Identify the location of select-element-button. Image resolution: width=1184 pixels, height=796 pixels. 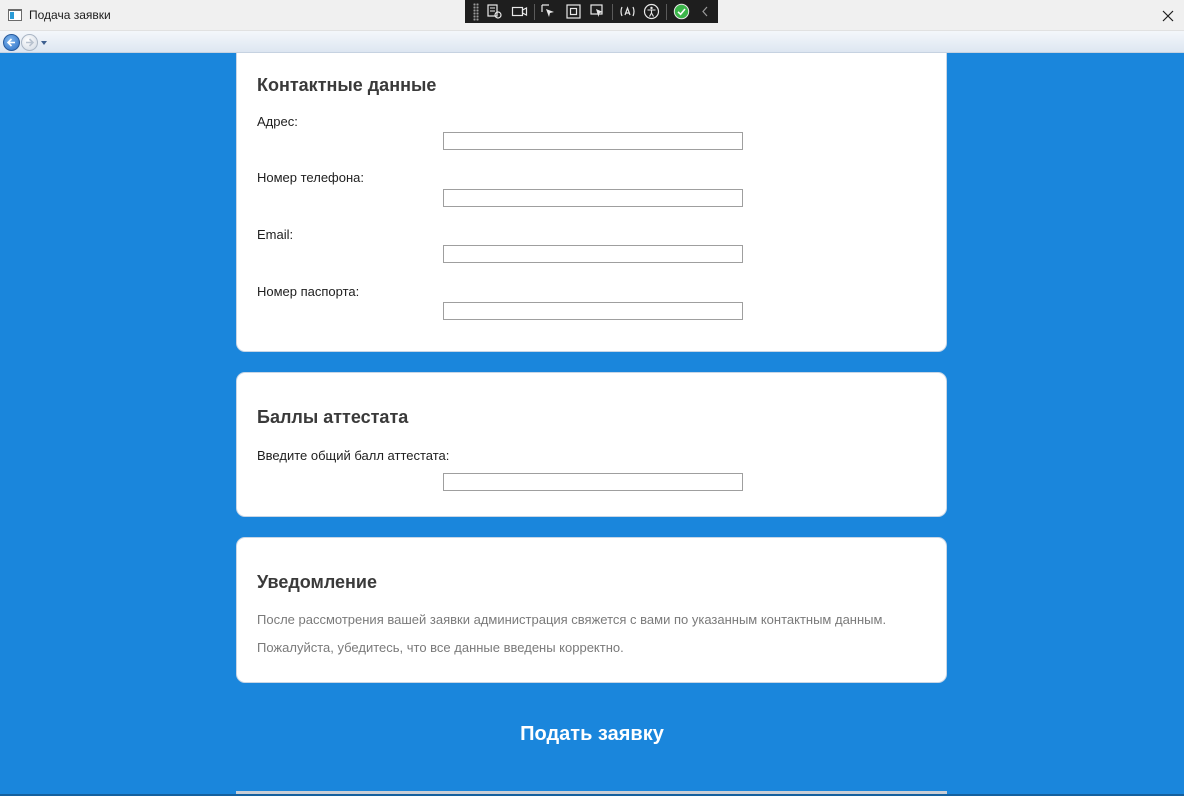
(549, 12).